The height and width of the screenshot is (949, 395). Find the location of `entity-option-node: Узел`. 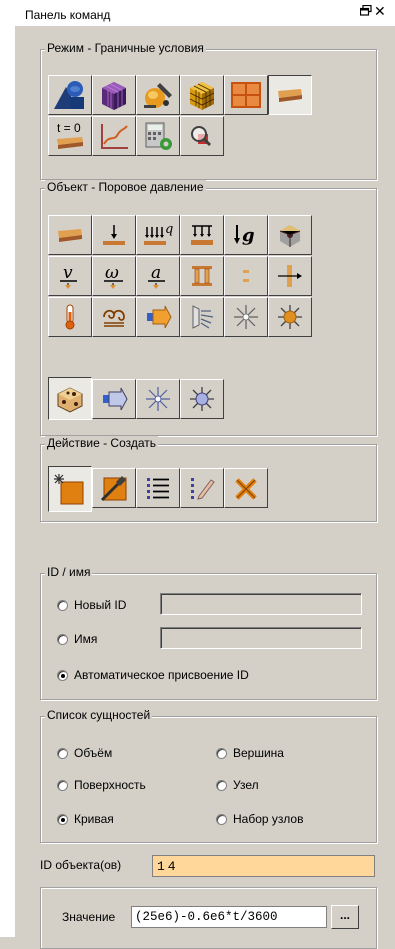

entity-option-node: Узел is located at coordinates (237, 785).